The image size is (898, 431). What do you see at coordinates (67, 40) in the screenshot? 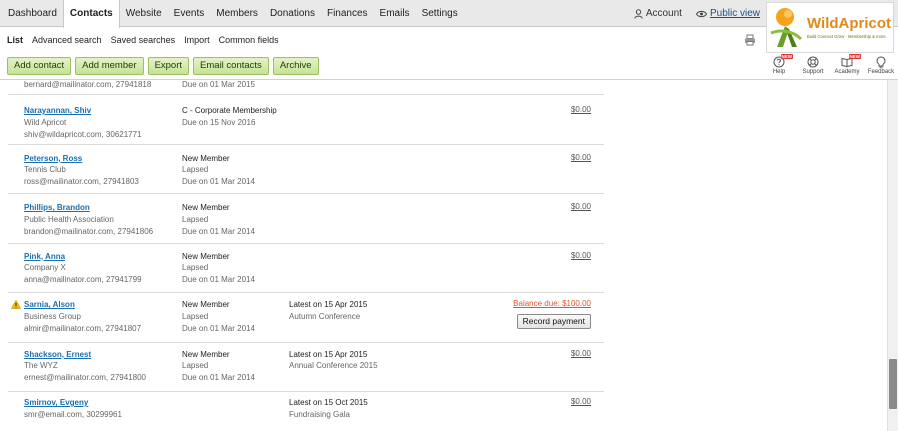
I see `subnav-advanced-search: Advanced search` at bounding box center [67, 40].